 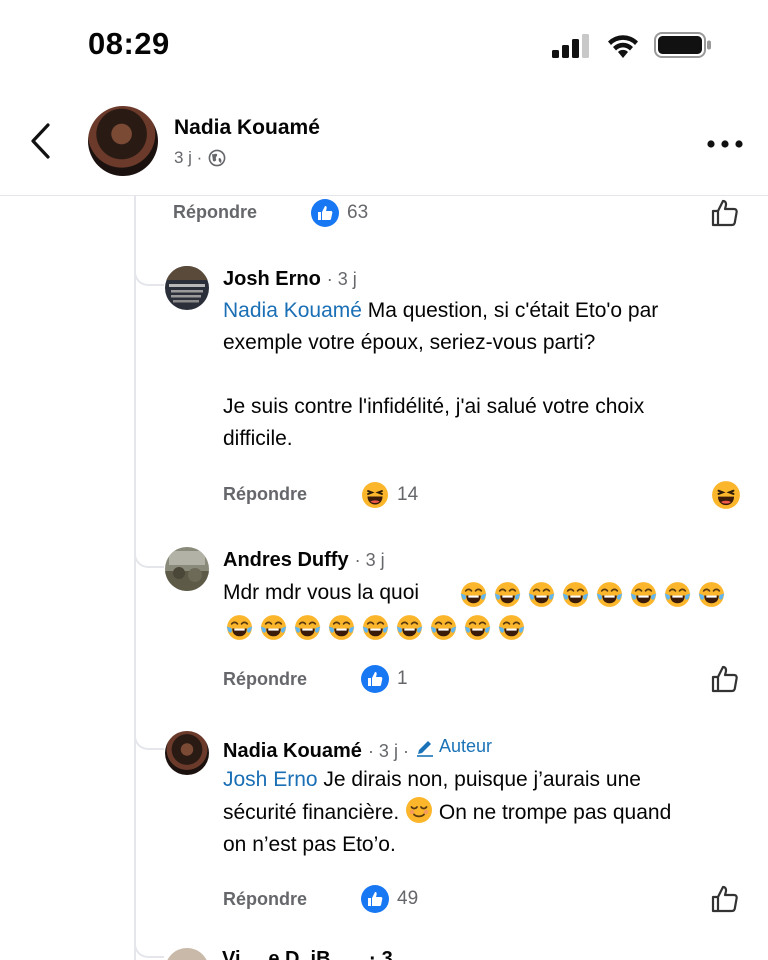 I want to click on battery-icon, so click(x=682, y=45).